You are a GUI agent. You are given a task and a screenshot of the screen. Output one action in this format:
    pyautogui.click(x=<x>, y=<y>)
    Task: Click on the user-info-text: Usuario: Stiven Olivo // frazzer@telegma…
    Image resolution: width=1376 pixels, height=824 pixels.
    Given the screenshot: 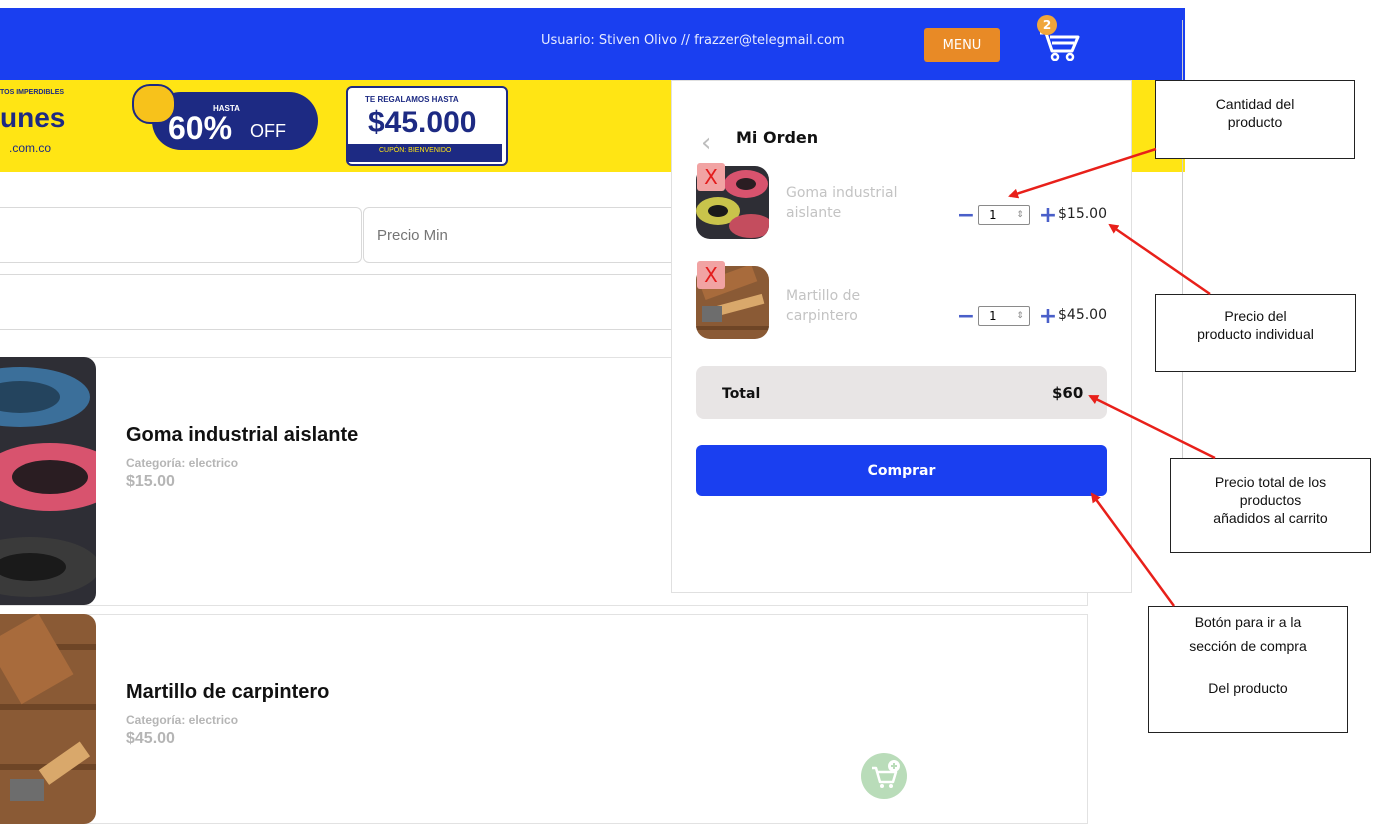 What is the action you would take?
    pyautogui.click(x=693, y=40)
    